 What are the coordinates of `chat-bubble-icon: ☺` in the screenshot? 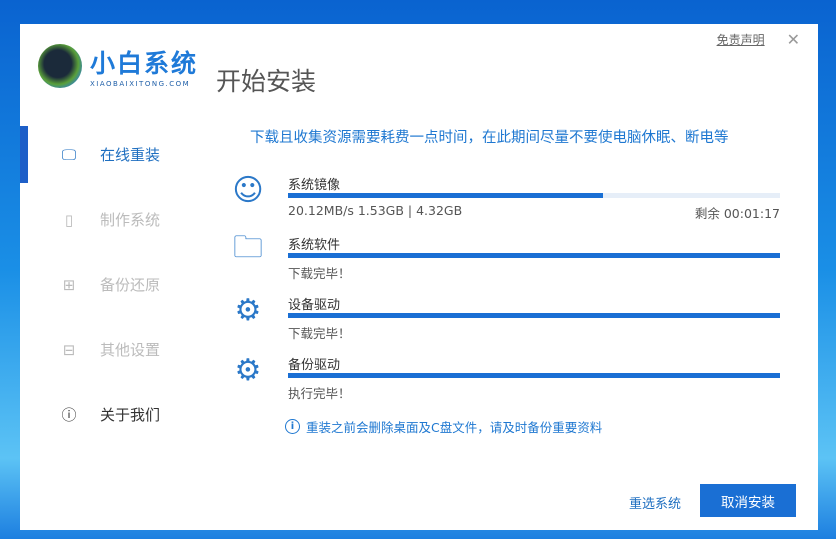 It's located at (248, 190).